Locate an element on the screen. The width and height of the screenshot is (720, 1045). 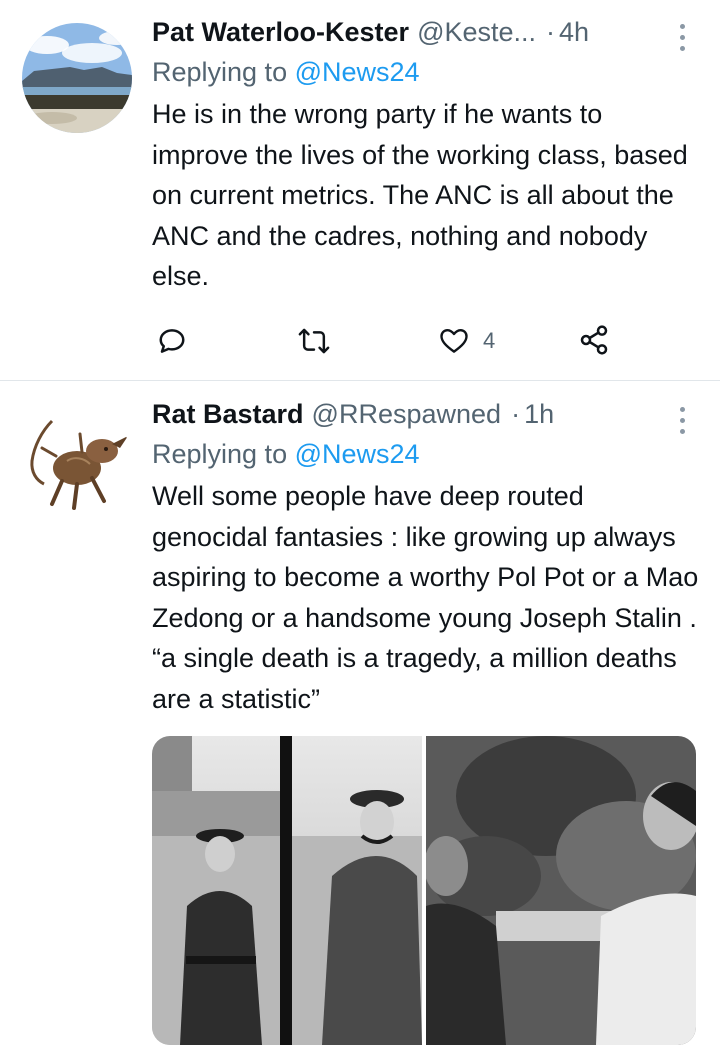
share-button is located at coordinates (594, 340).